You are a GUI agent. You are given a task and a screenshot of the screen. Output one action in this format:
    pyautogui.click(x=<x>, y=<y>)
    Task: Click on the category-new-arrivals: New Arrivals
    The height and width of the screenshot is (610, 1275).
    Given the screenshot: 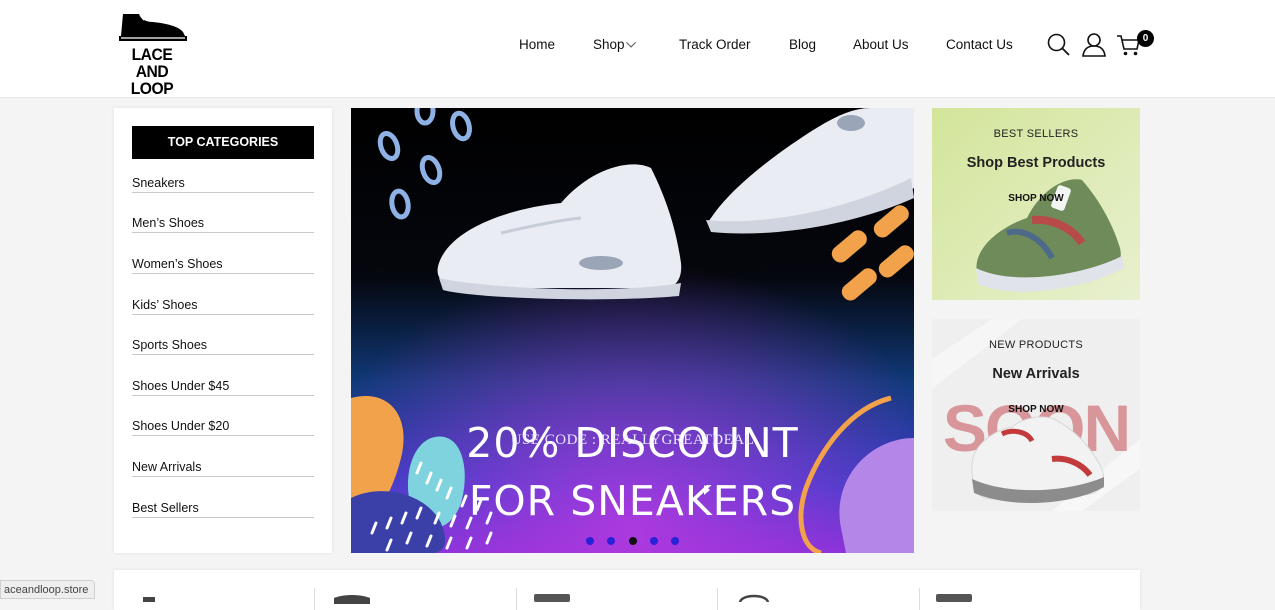 What is the action you would take?
    pyautogui.click(x=223, y=468)
    